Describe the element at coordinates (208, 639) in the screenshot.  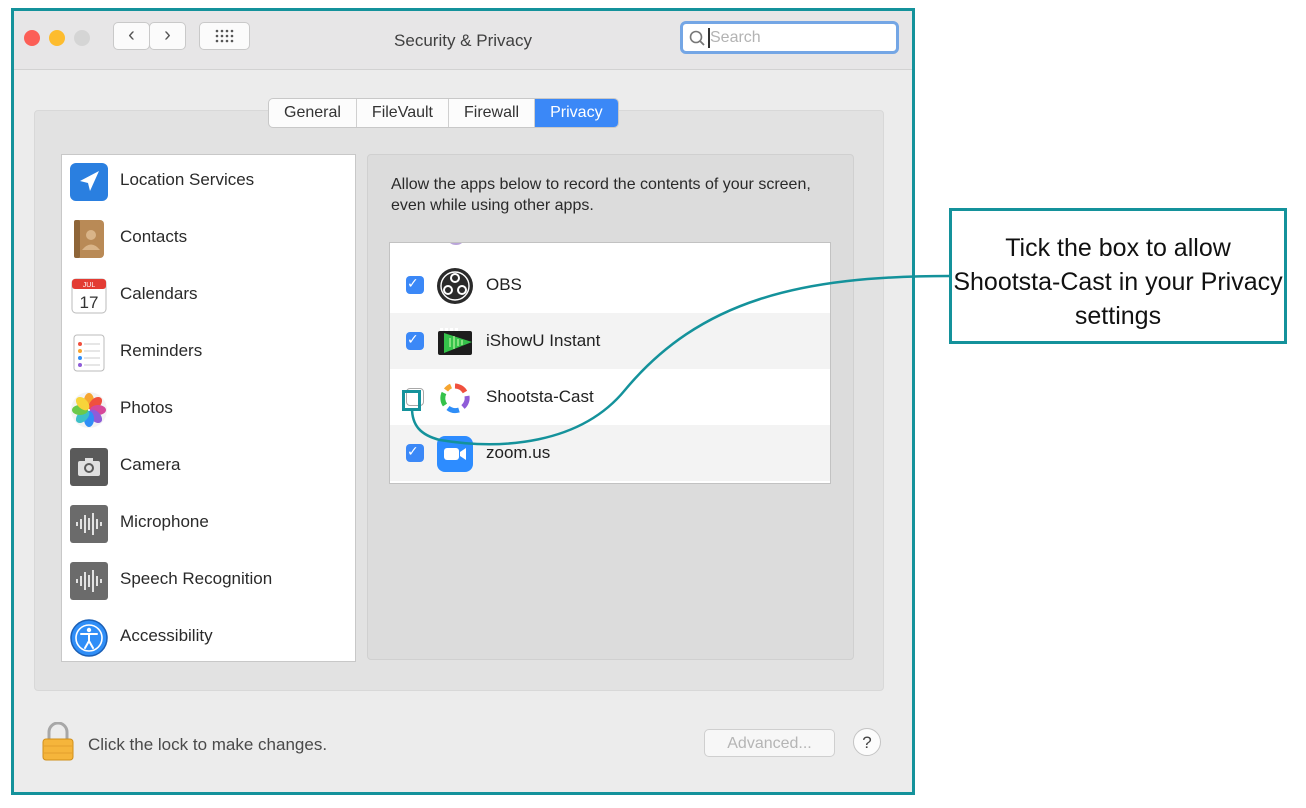
I see `sidebar-item-accessibility: Accessibility` at that location.